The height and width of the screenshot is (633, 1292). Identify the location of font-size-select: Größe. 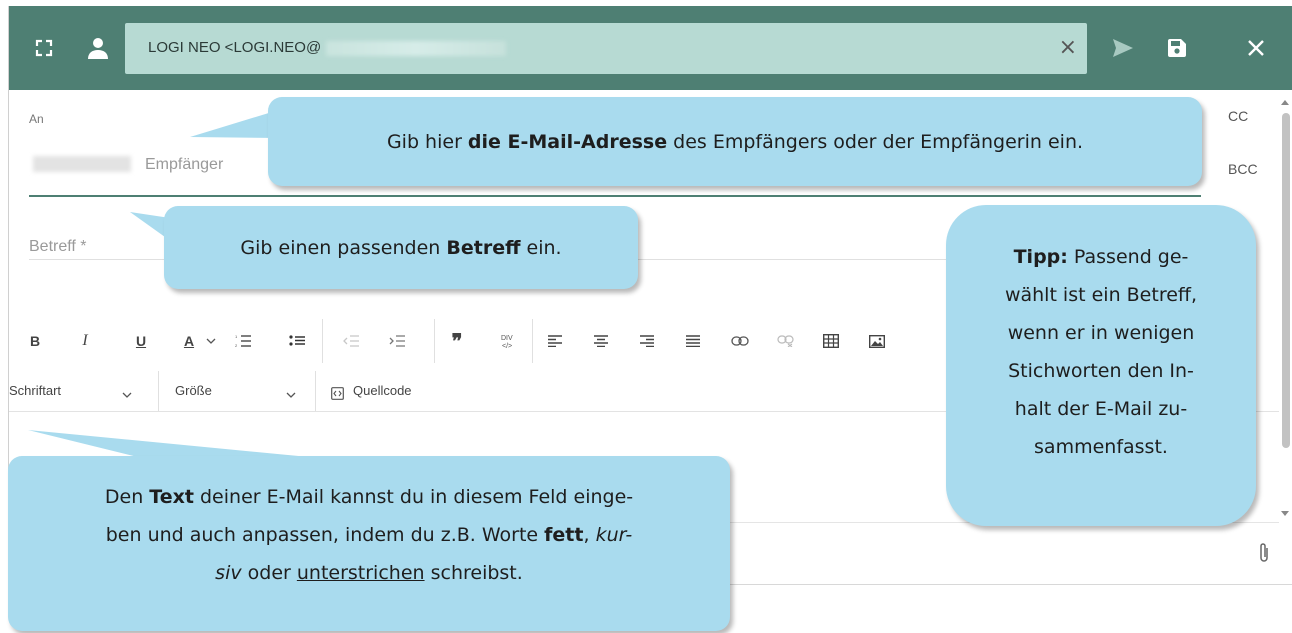
(193, 390).